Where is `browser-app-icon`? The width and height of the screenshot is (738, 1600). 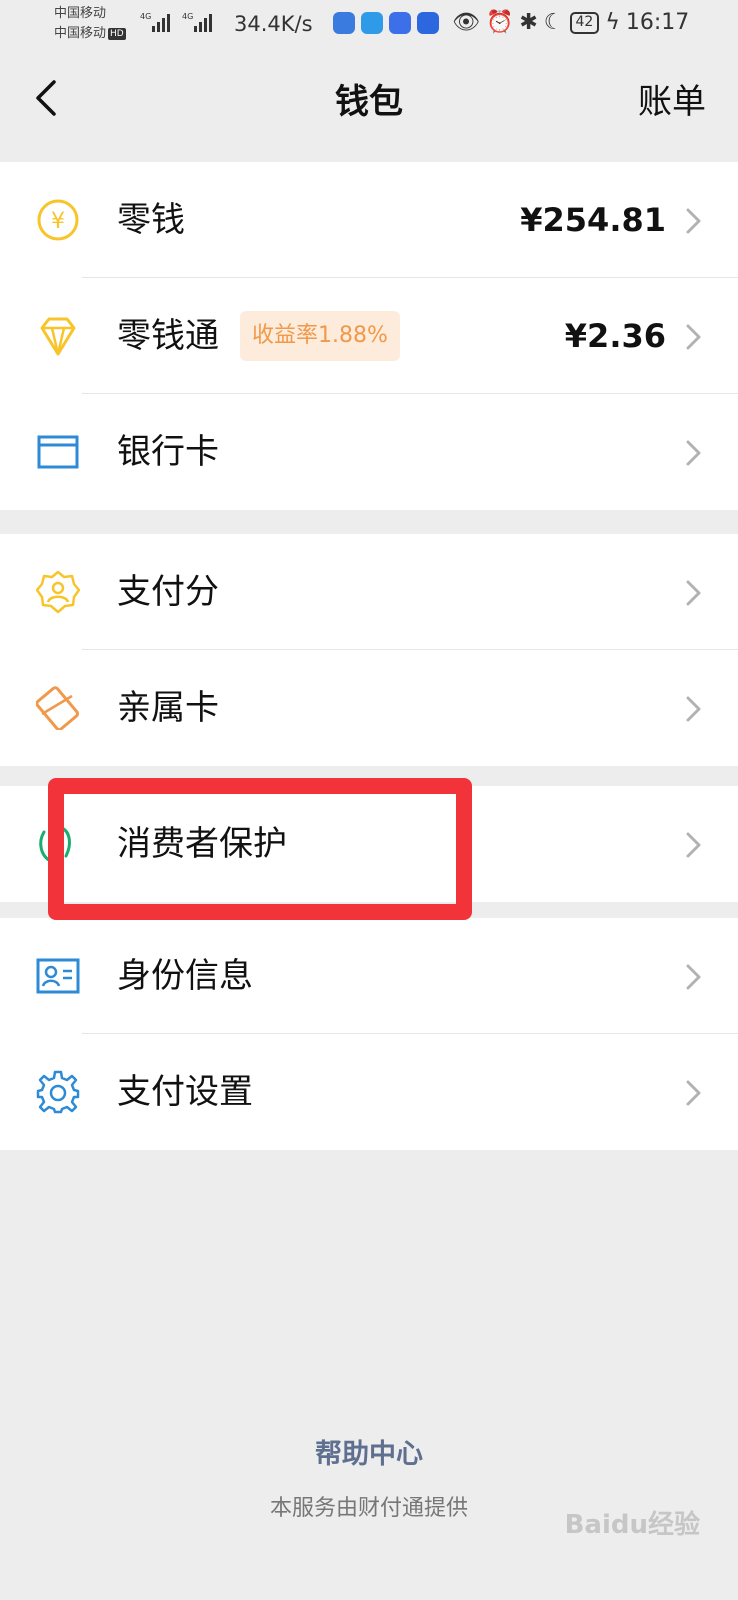
browser-app-icon is located at coordinates (344, 23).